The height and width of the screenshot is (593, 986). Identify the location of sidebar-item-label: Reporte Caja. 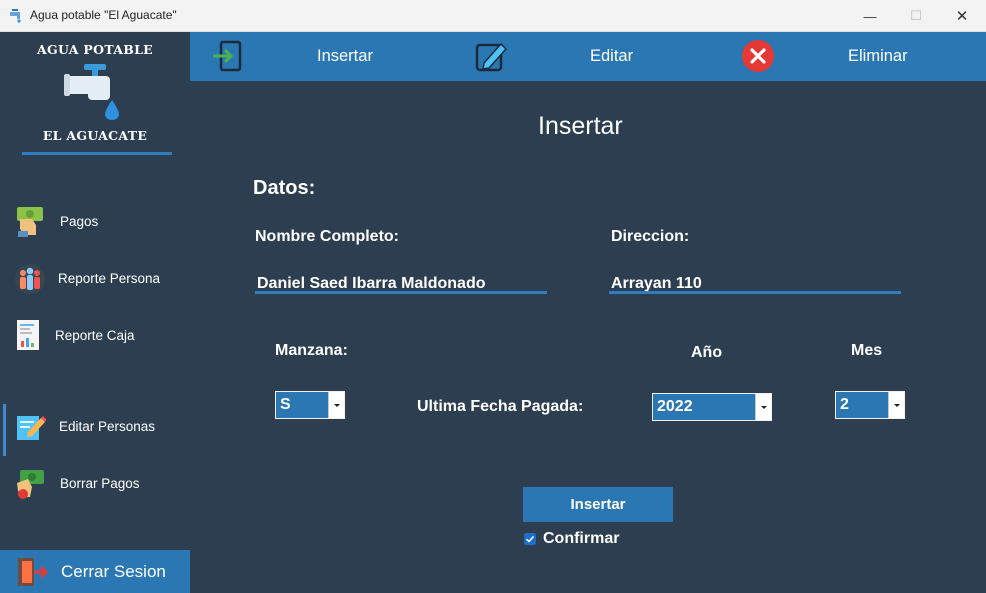
(95, 335).